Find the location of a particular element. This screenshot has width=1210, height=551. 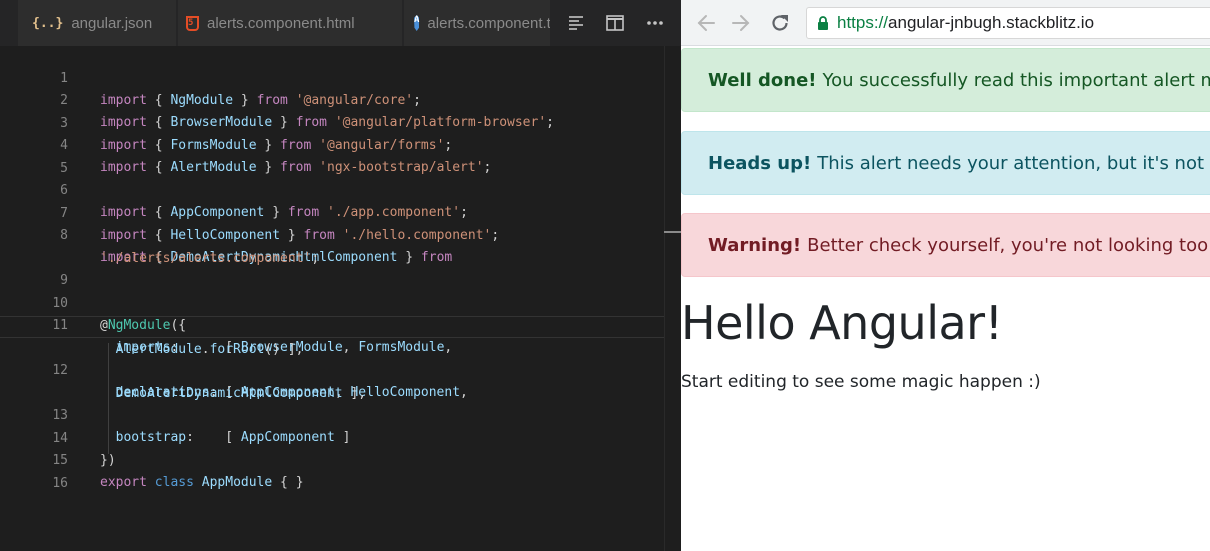

code-line: 14 }) is located at coordinates (332, 437).